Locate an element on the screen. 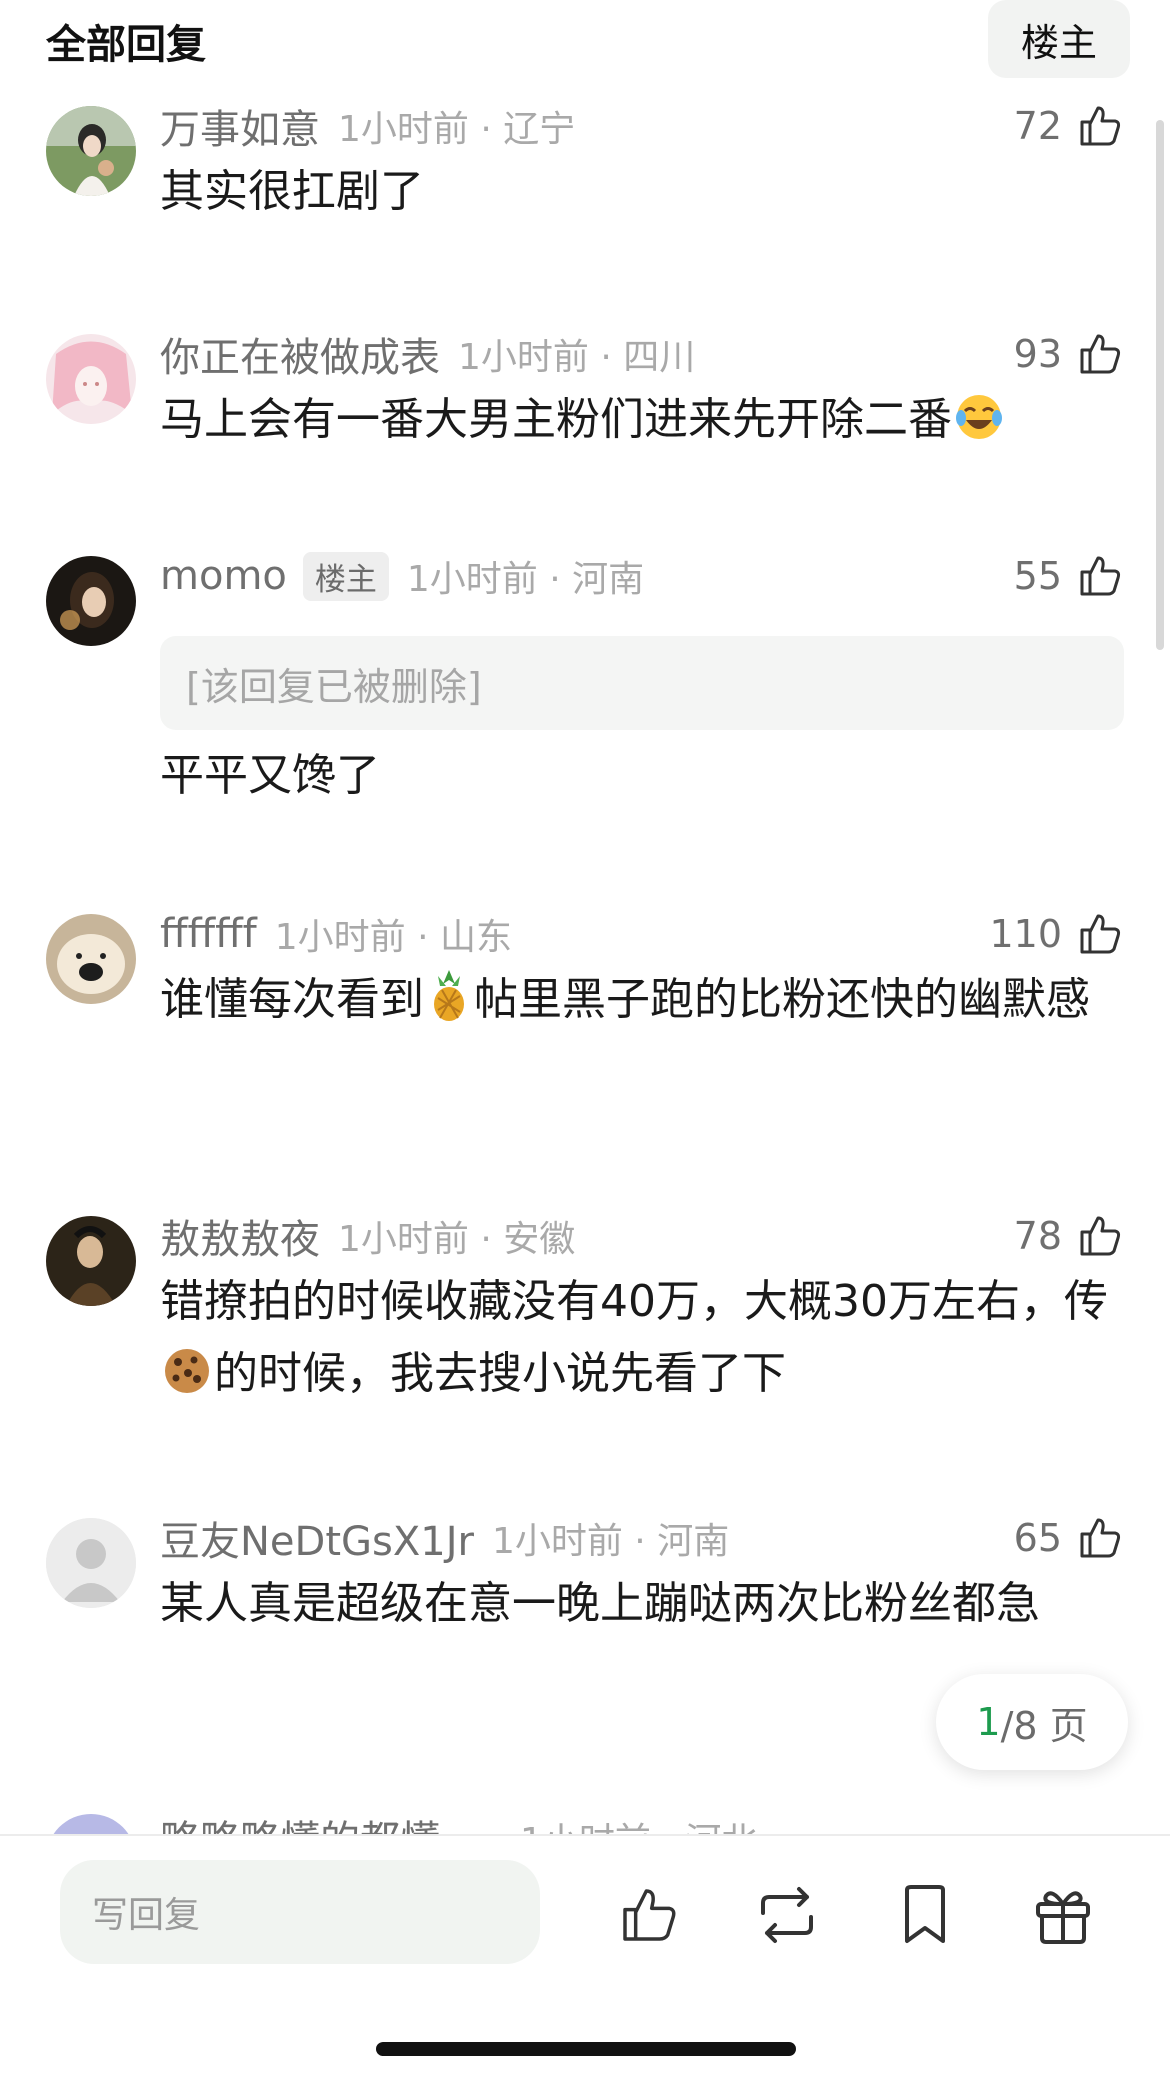  pineapple-emoji is located at coordinates (449, 1006).